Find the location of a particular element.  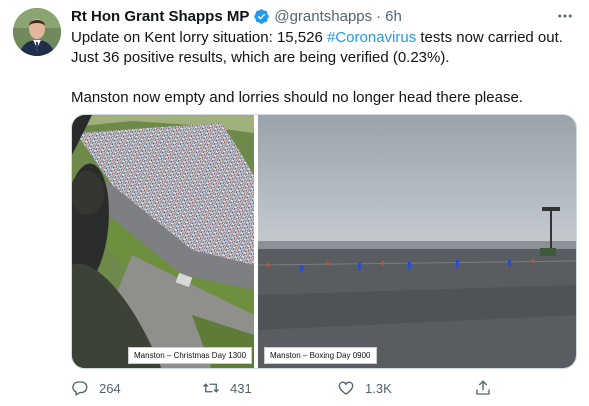

share-icon is located at coordinates (483, 387).